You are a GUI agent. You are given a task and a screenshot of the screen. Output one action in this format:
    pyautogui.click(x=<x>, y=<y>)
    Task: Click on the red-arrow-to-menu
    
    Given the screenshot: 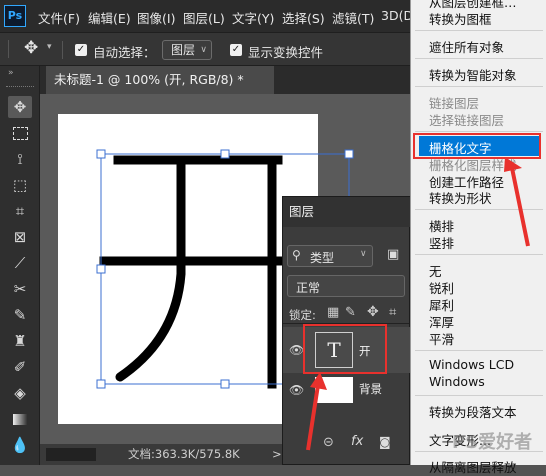 What is the action you would take?
    pyautogui.click(x=517, y=202)
    